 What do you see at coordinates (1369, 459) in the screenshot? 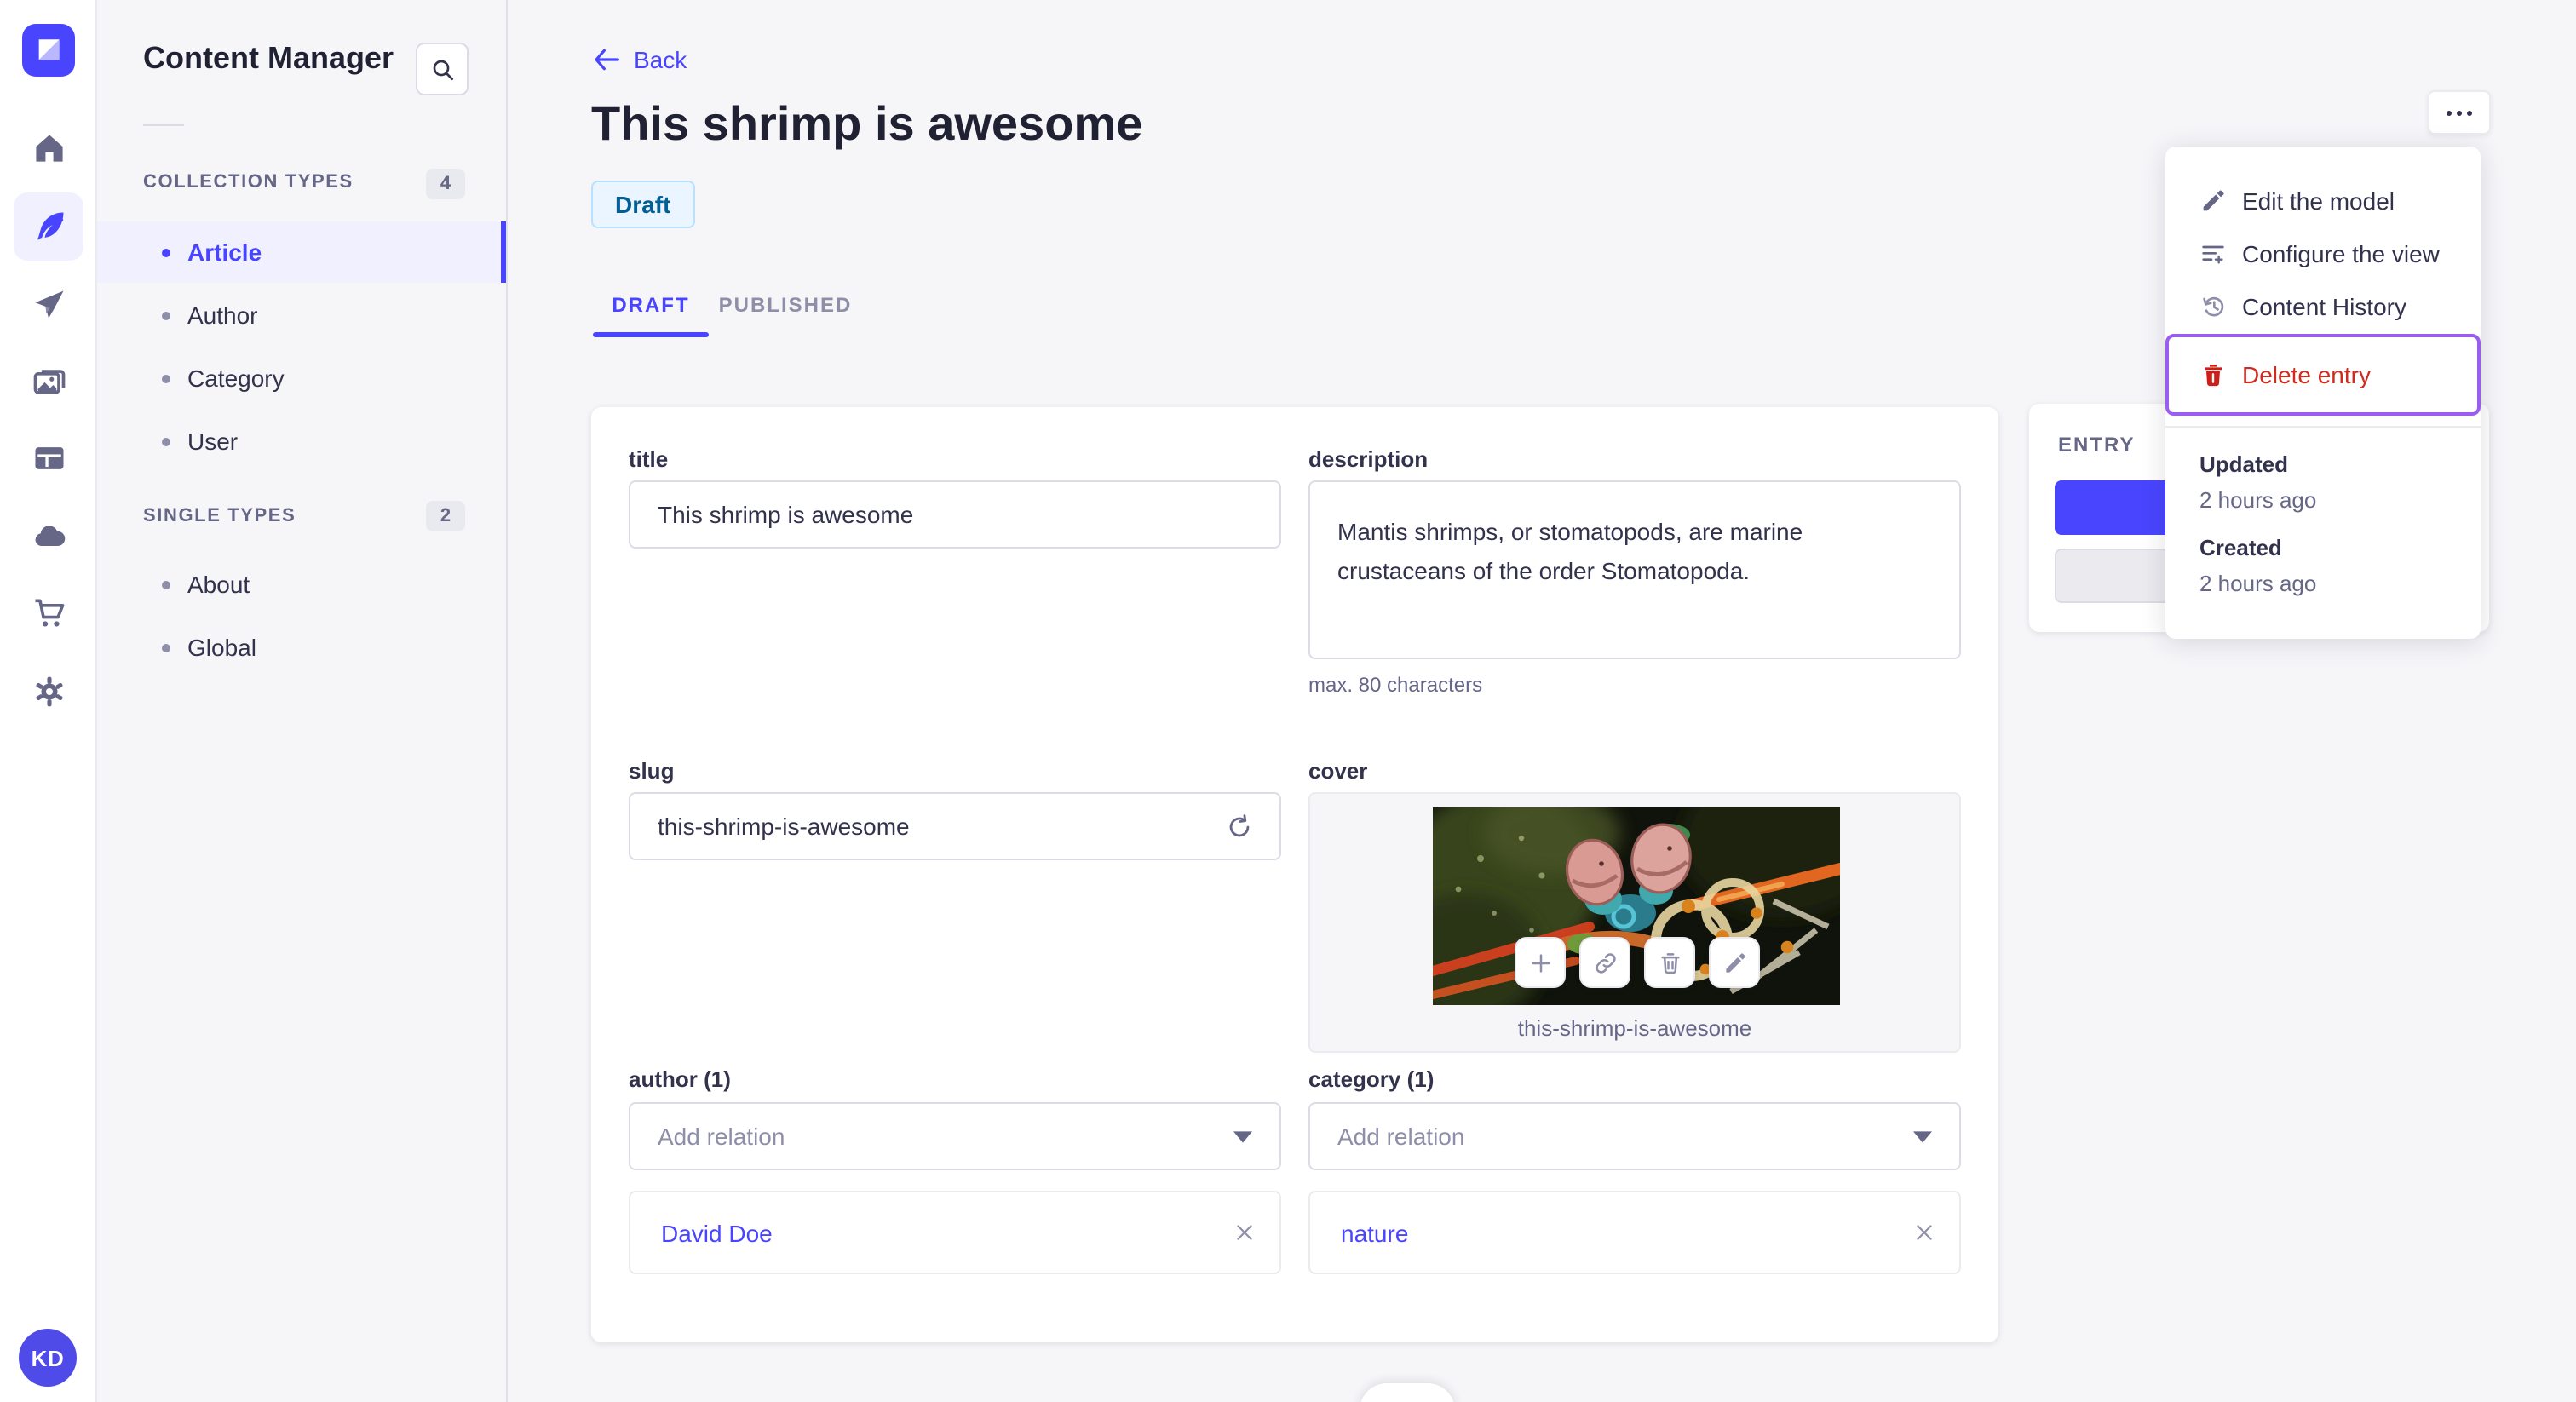
I see `description-field-label: description` at bounding box center [1369, 459].